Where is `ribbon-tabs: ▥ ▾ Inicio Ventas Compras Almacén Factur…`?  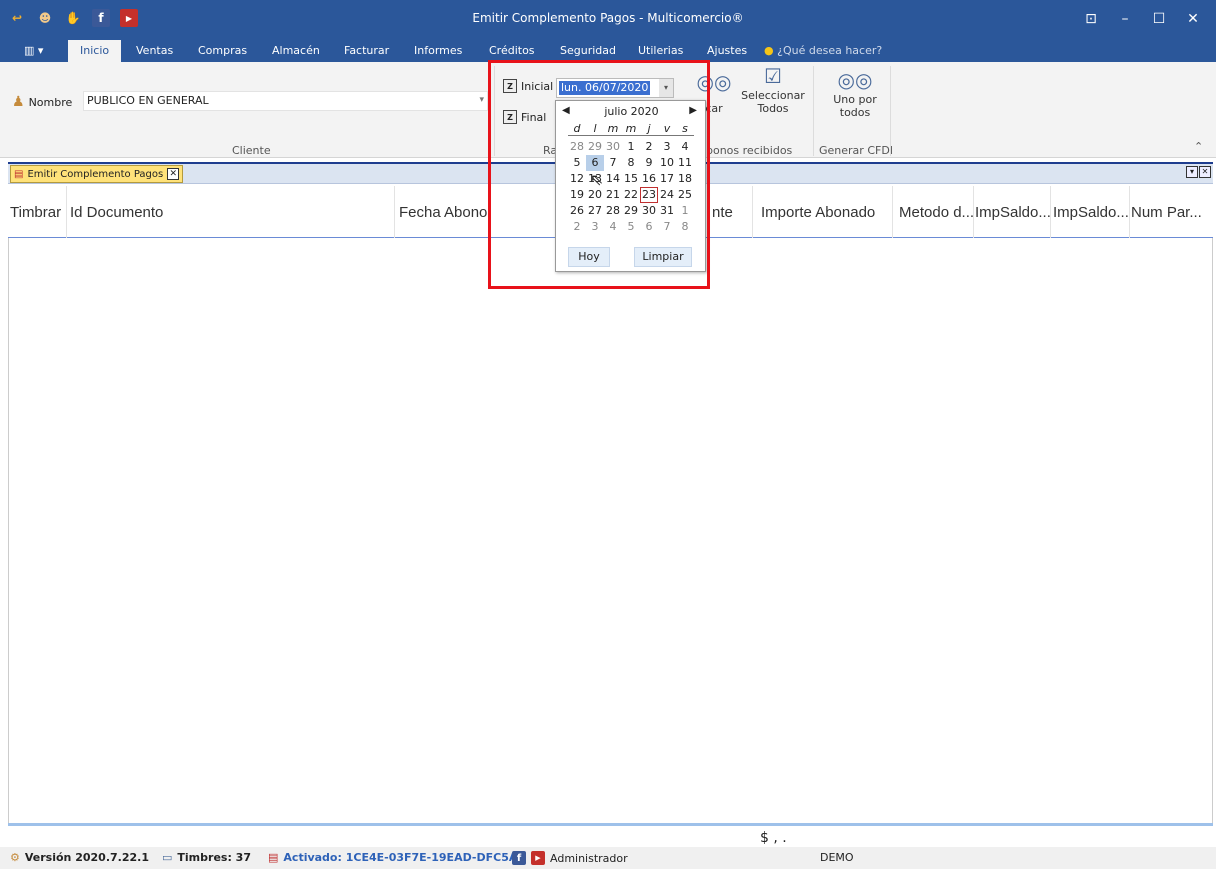 ribbon-tabs: ▥ ▾ Inicio Ventas Compras Almacén Factur… is located at coordinates (608, 50).